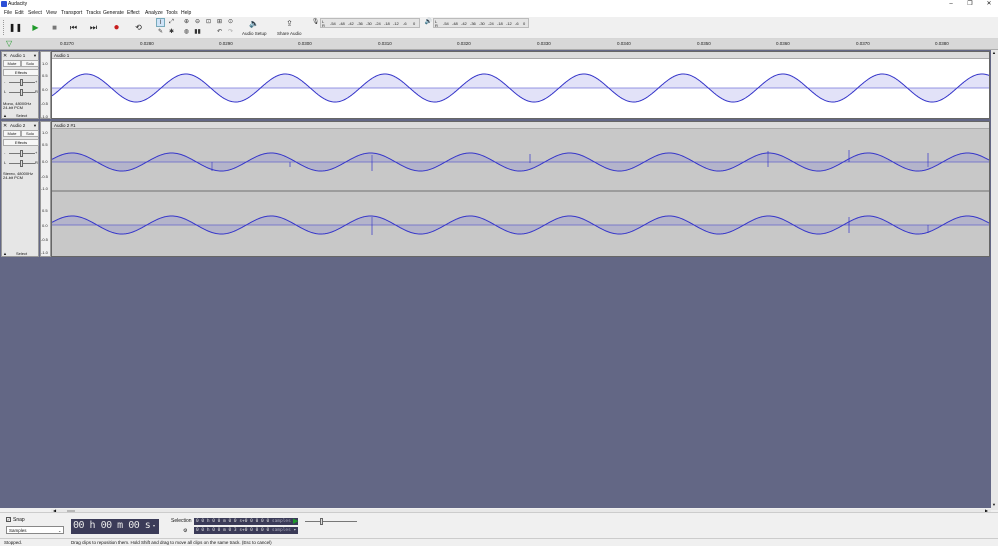  I want to click on menu-file: File, so click(8, 13).